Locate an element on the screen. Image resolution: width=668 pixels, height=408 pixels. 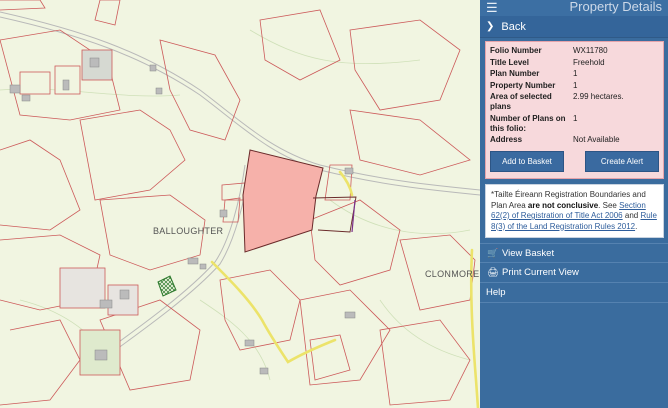
detail-label: Title Level is located at coordinates (509, 62).